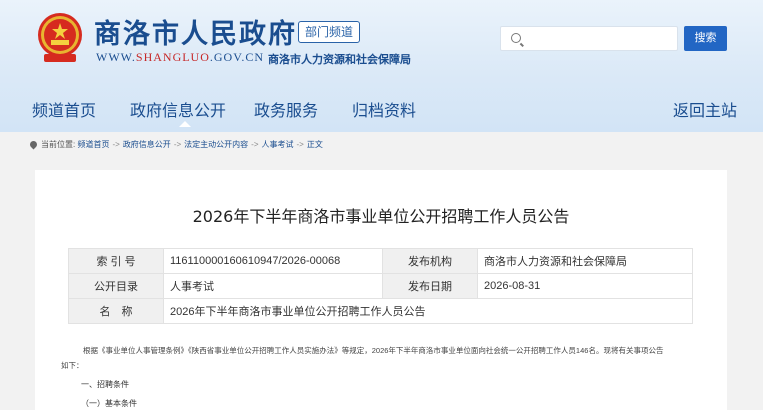 This screenshot has width=763, height=410. What do you see at coordinates (147, 144) in the screenshot?
I see `breadcrumb-gov-info: 政府信息公开` at bounding box center [147, 144].